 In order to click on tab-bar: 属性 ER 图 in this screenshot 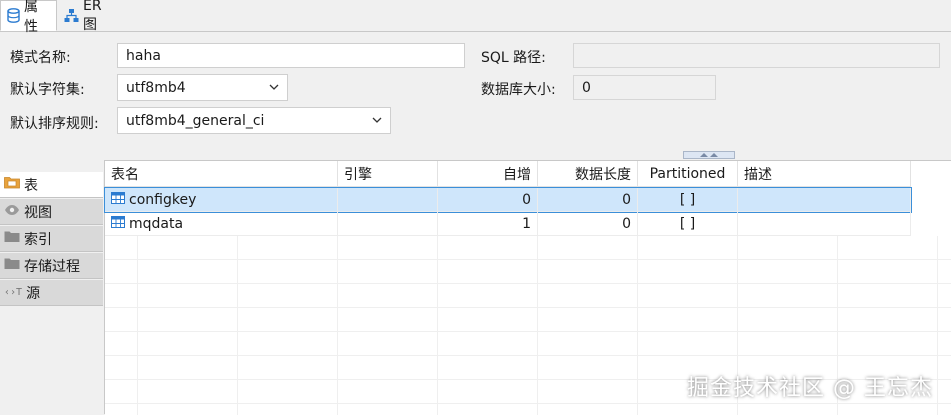, I will do `click(475, 17)`.